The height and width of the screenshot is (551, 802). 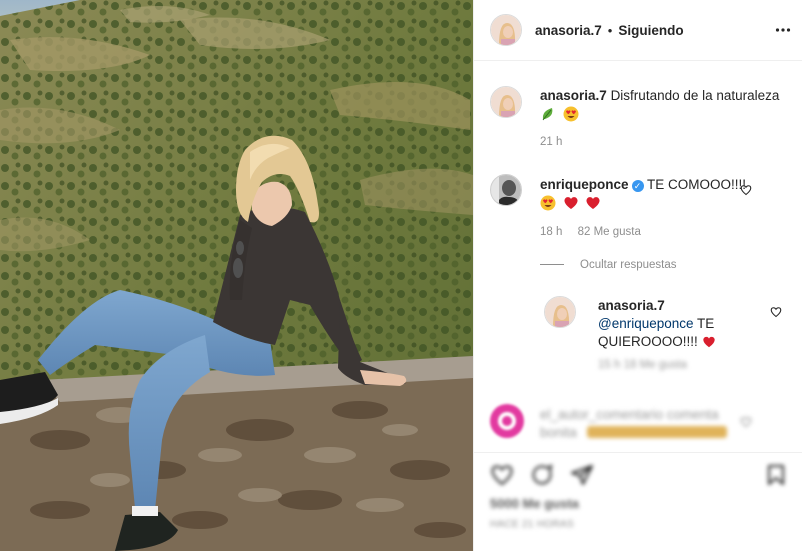 What do you see at coordinates (637, 186) in the screenshot?
I see `verified-badge-icon: ✓` at bounding box center [637, 186].